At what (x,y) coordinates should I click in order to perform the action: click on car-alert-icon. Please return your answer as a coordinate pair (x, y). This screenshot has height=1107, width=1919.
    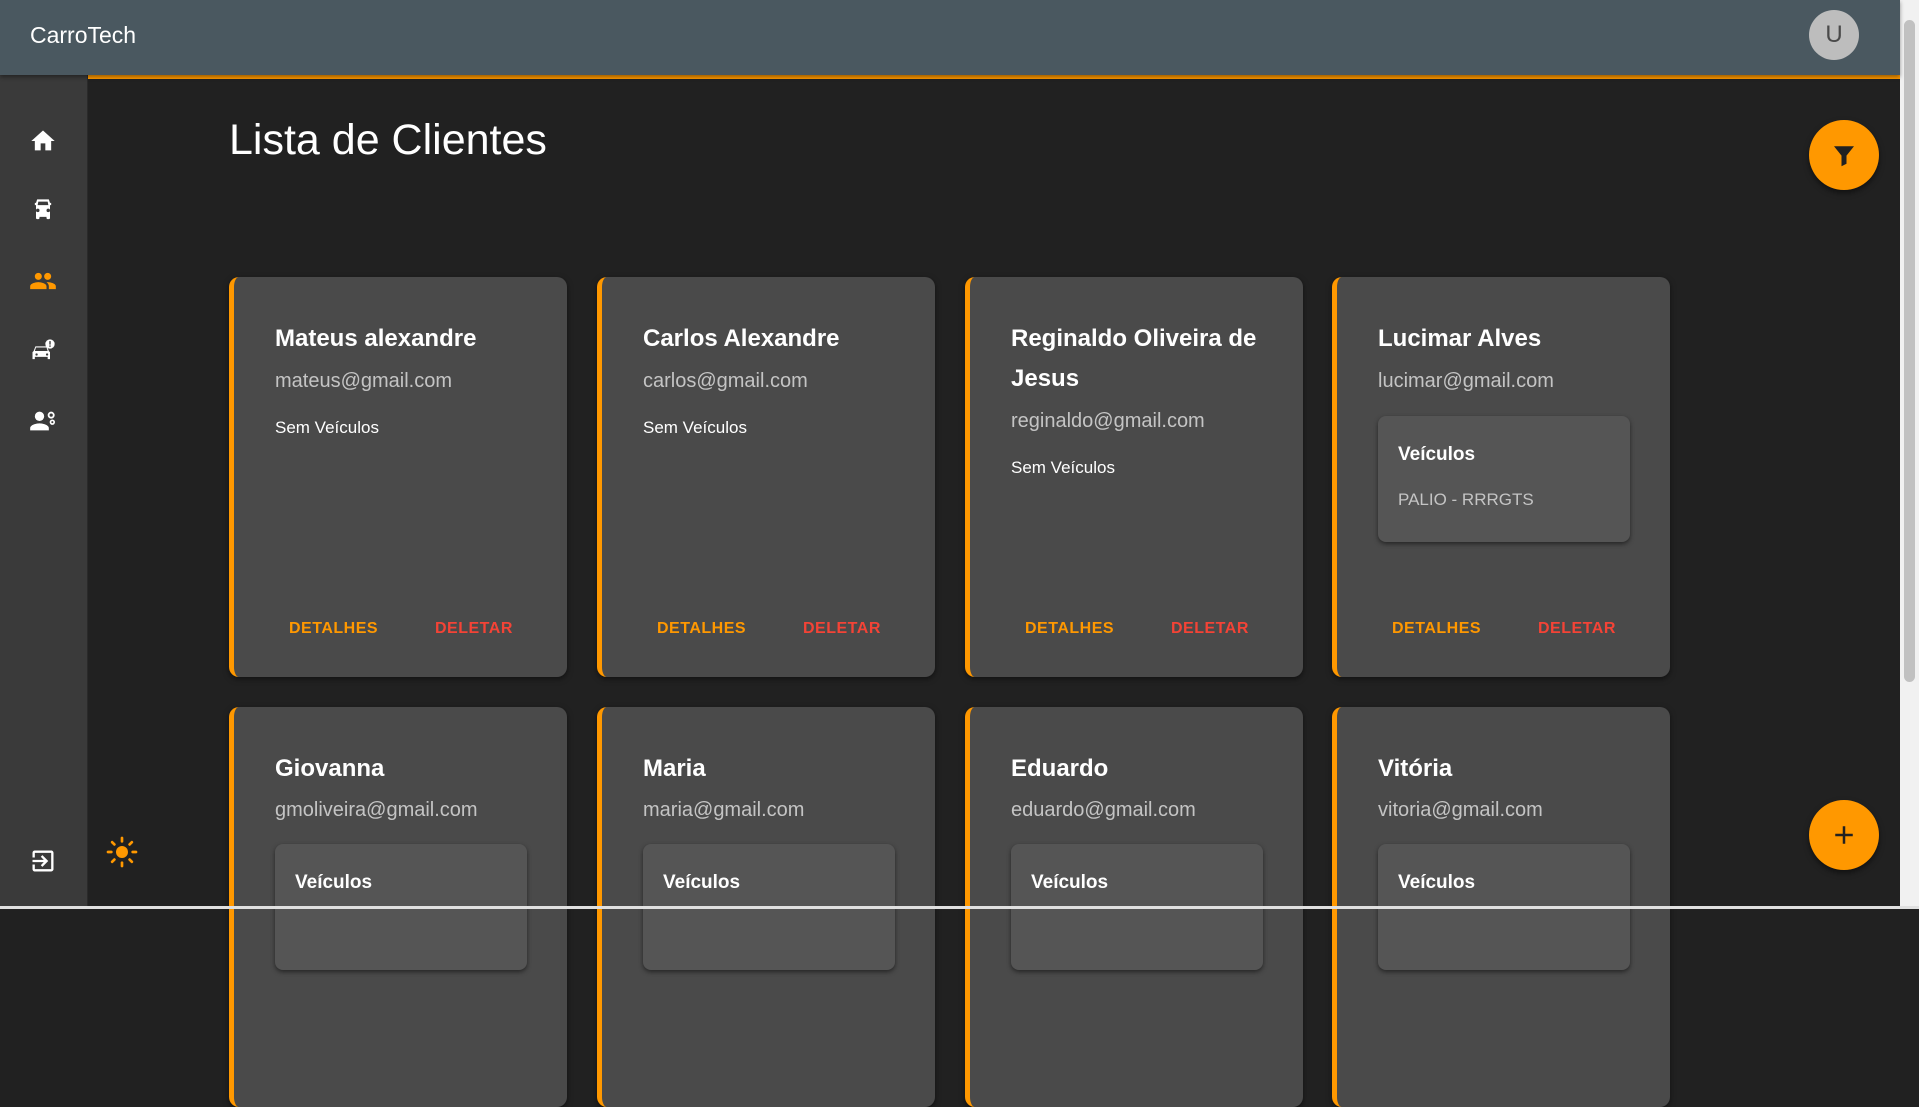
    Looking at the image, I should click on (43, 349).